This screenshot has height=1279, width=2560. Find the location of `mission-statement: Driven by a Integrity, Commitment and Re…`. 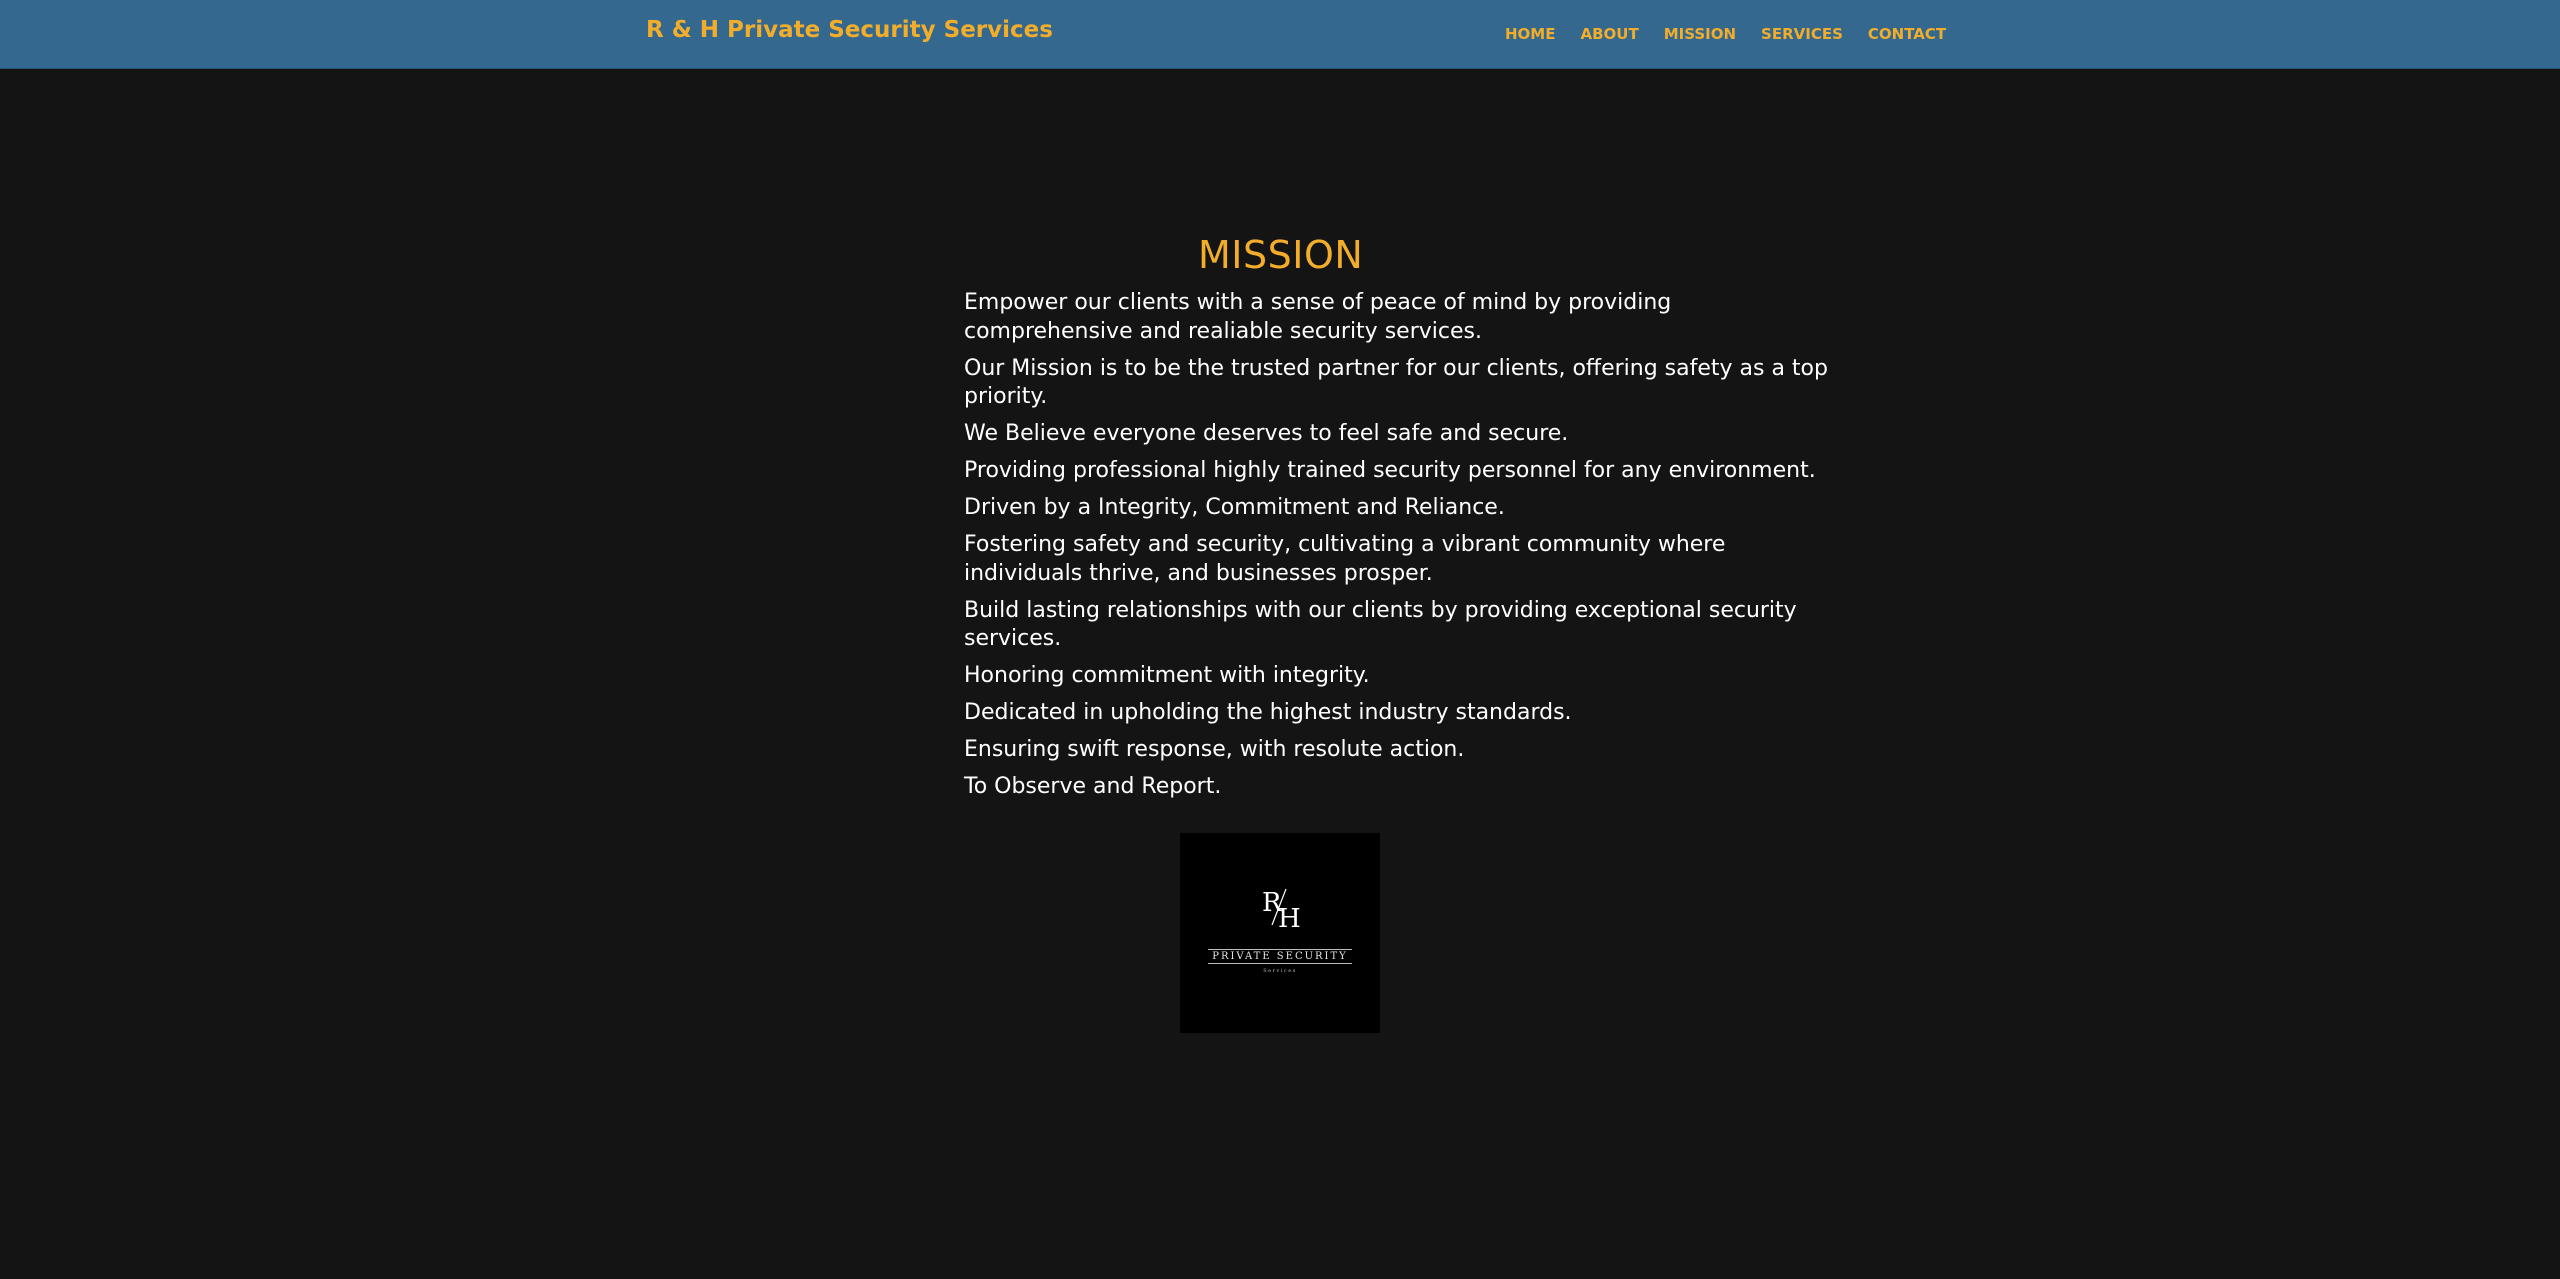

mission-statement: Driven by a Integrity, Commitment and Re… is located at coordinates (1234, 507).